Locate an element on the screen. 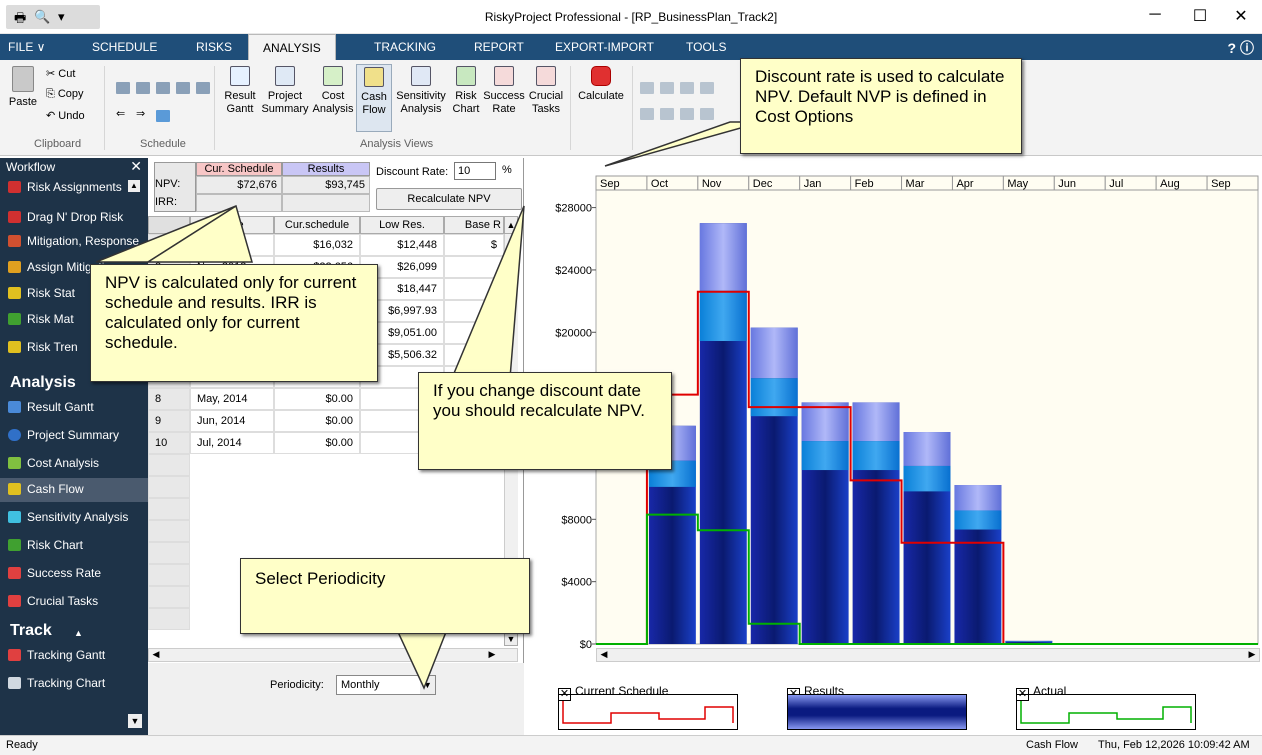 The width and height of the screenshot is (1262, 755). callout-periodicity: Select Periodicity is located at coordinates (385, 596).